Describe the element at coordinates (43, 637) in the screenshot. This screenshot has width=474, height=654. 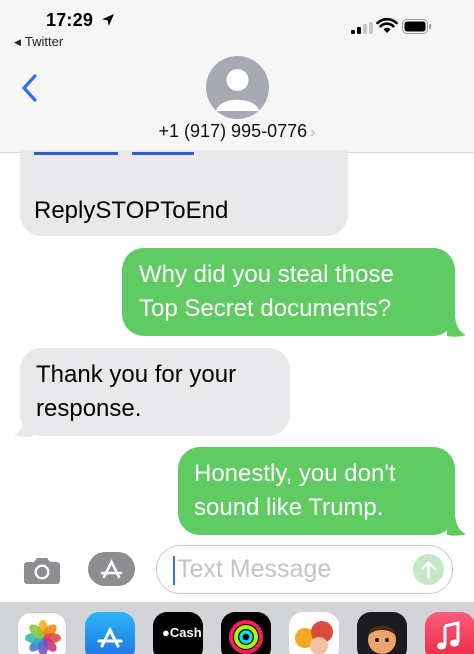
I see `photos-icon` at that location.